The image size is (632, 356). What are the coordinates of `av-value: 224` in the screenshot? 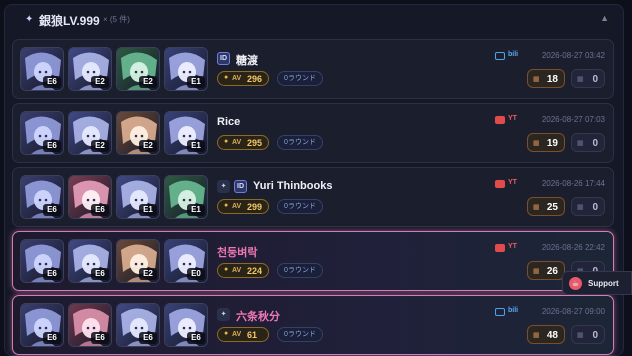 It's located at (255, 271).